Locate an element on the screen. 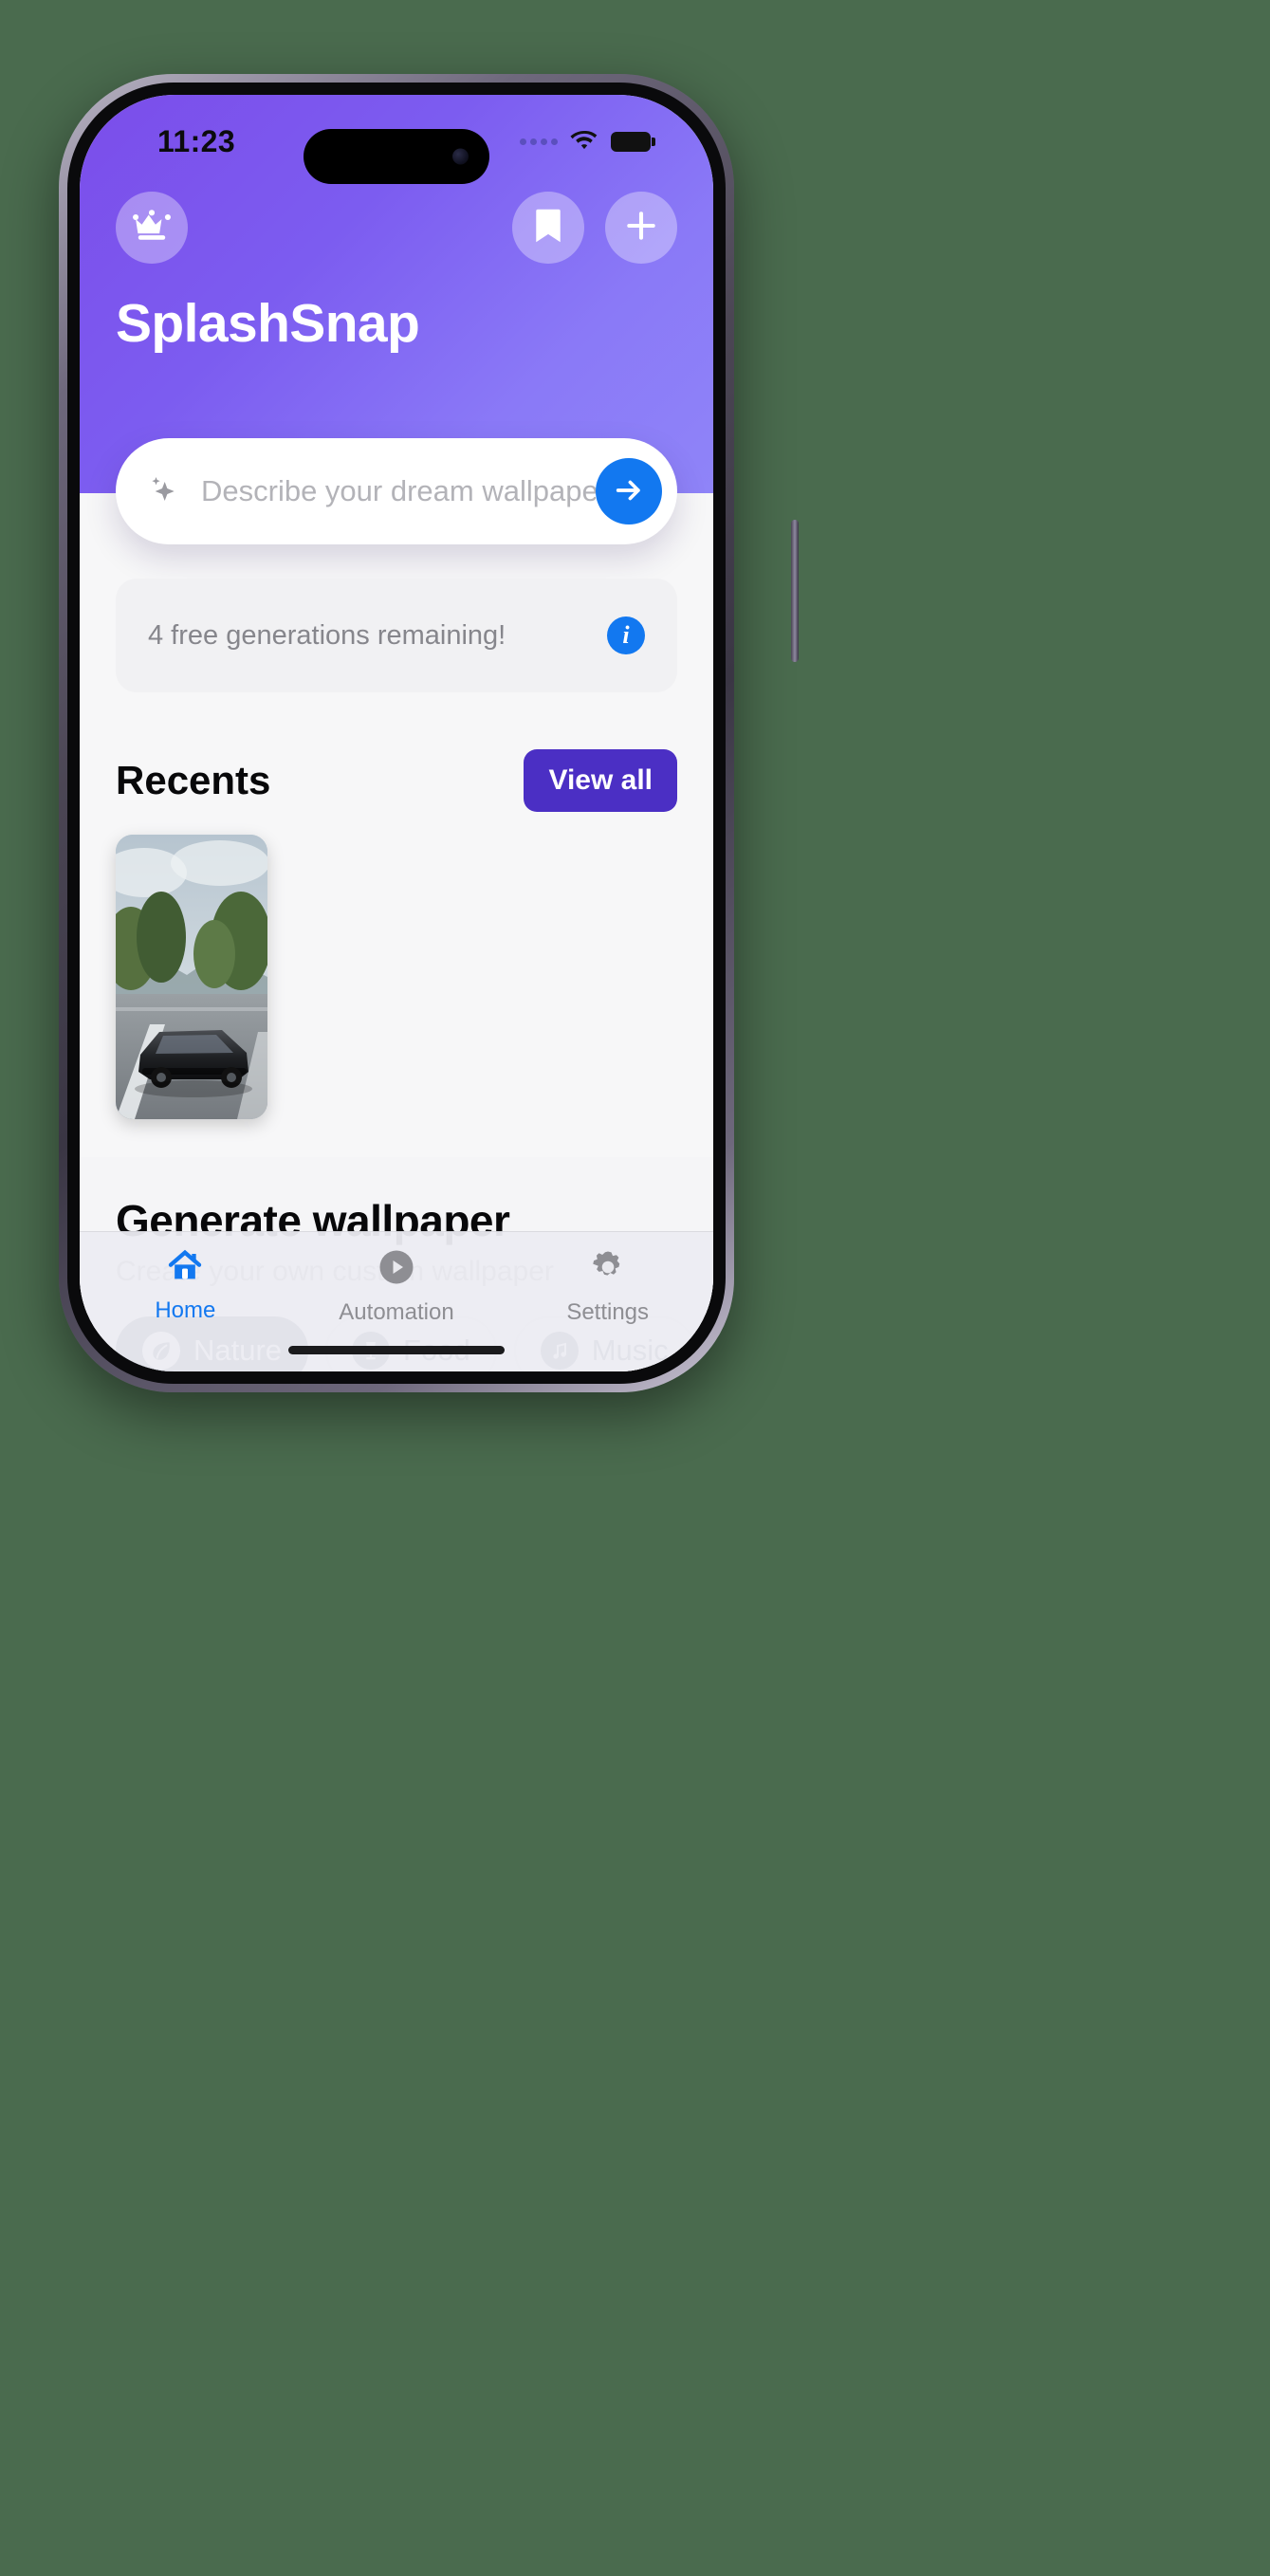 This screenshot has width=1270, height=2576. prompt-bar is located at coordinates (396, 491).